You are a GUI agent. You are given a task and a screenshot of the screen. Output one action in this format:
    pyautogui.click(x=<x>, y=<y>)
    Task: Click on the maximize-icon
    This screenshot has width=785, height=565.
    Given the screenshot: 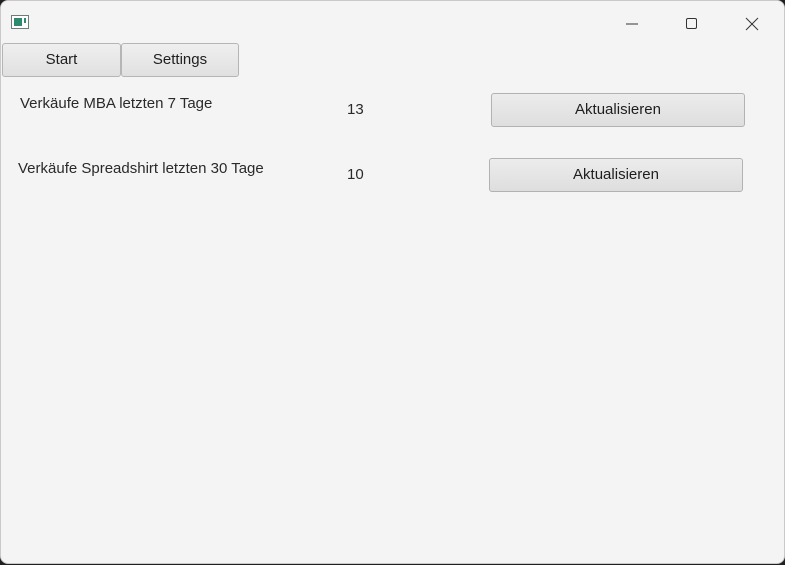 What is the action you would take?
    pyautogui.click(x=691, y=23)
    